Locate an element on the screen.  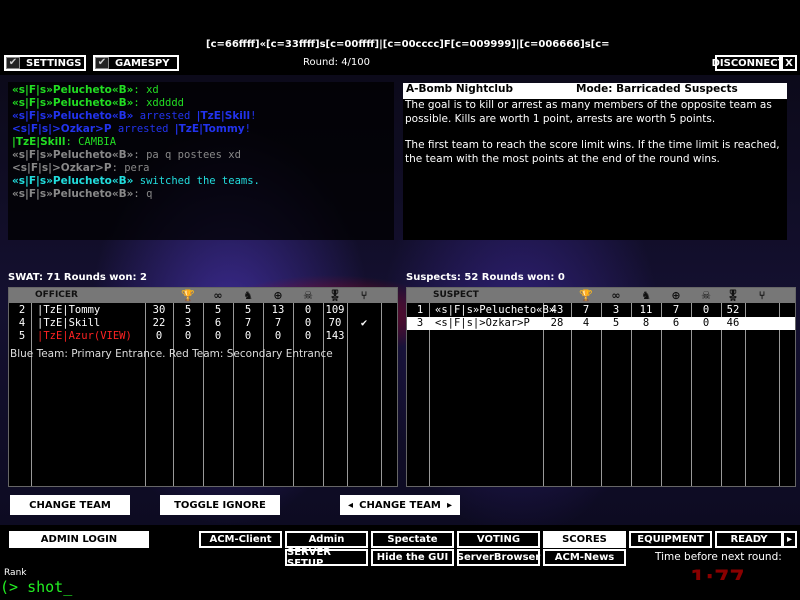
chat-message: <s|F|s|>Ozkar>P arrested |TzE|Tommy! is located at coordinates (201, 129).